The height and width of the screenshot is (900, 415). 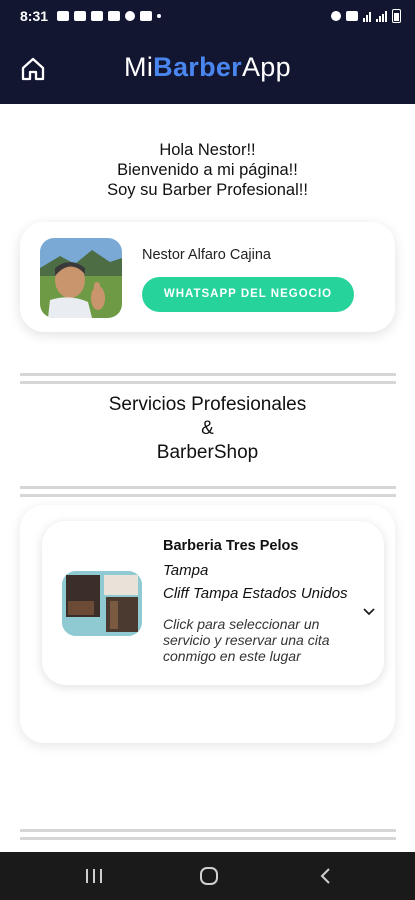 What do you see at coordinates (206, 255) in the screenshot?
I see `profile-name: Nestor Alfaro Cajina` at bounding box center [206, 255].